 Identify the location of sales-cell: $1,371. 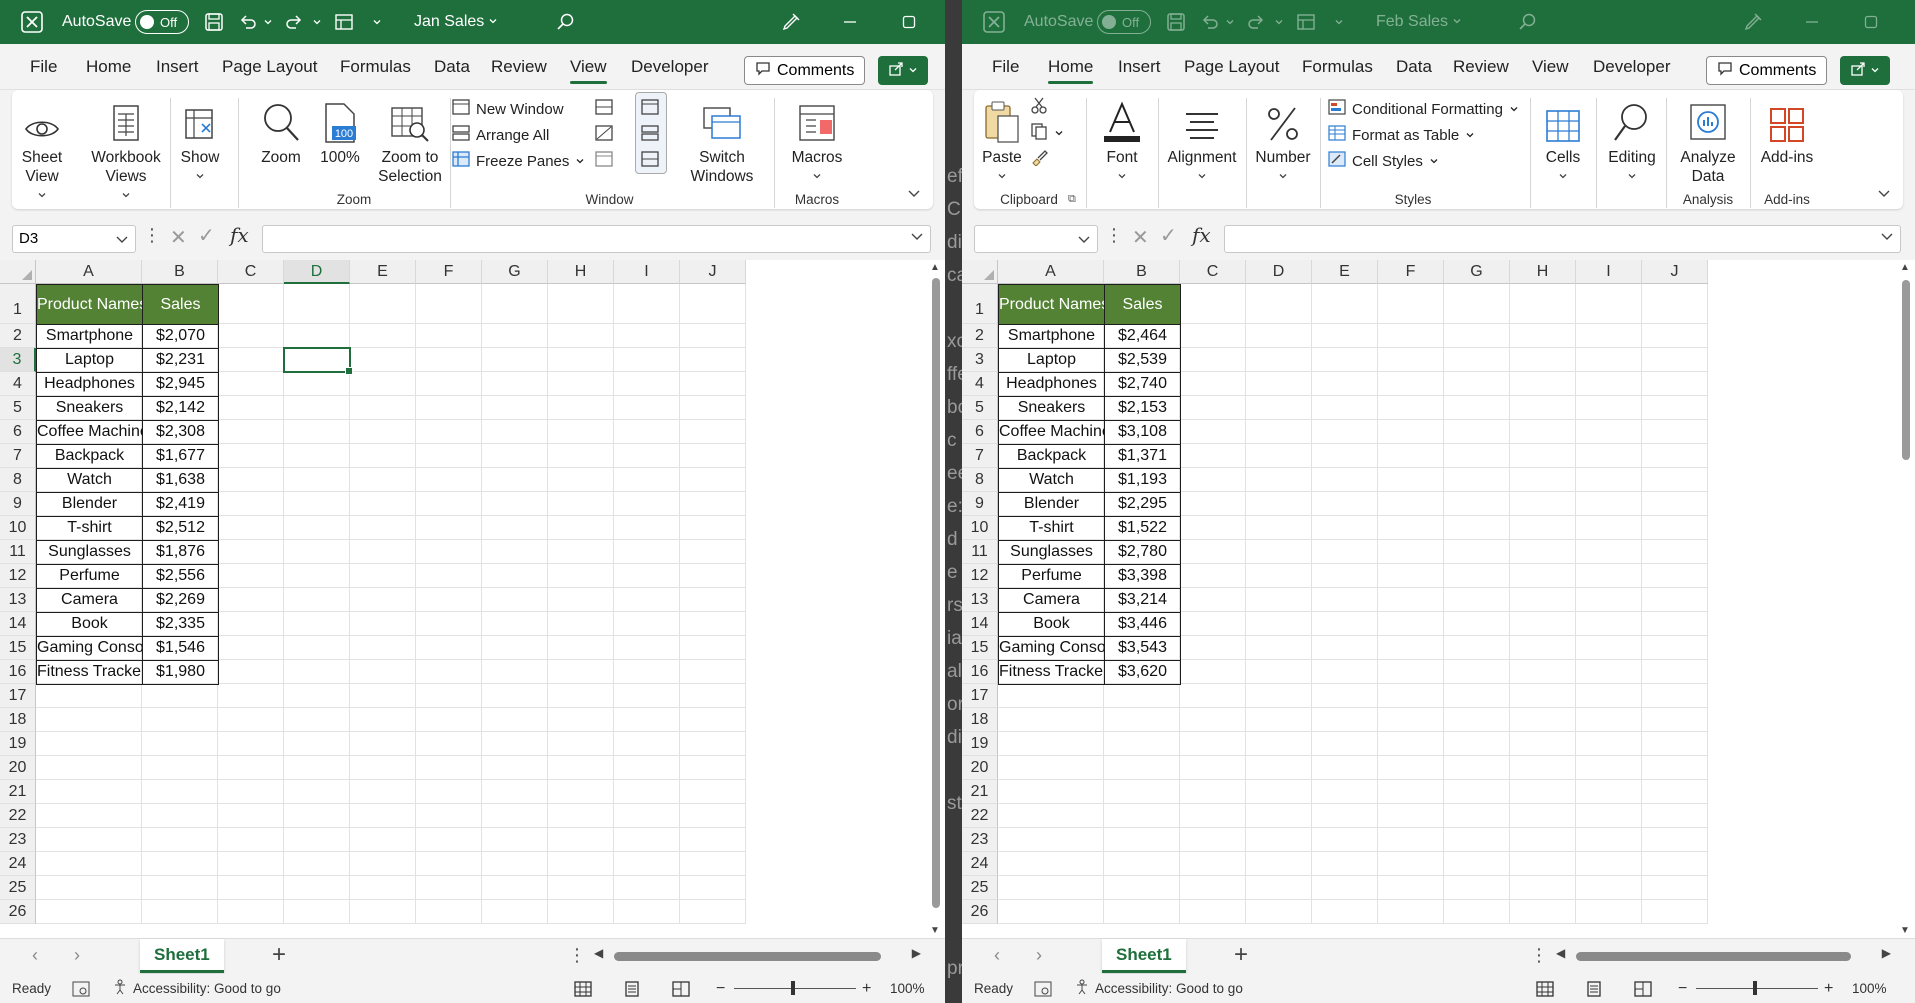
(1142, 456).